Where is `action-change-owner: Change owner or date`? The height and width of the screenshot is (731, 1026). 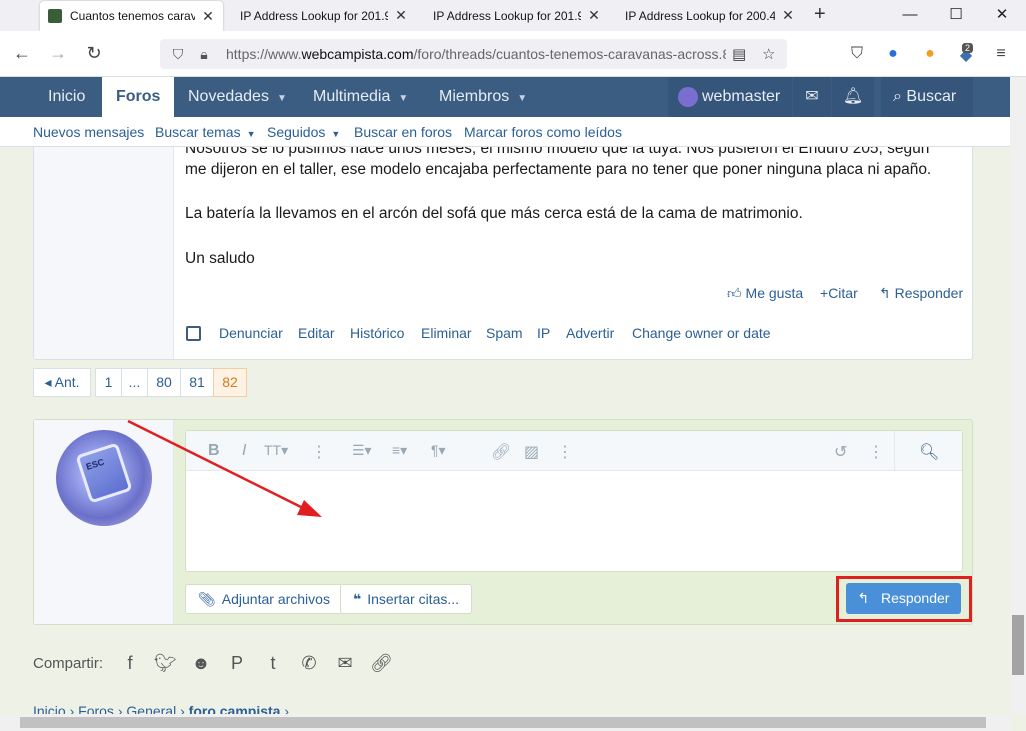
action-change-owner: Change owner or date is located at coordinates (701, 333).